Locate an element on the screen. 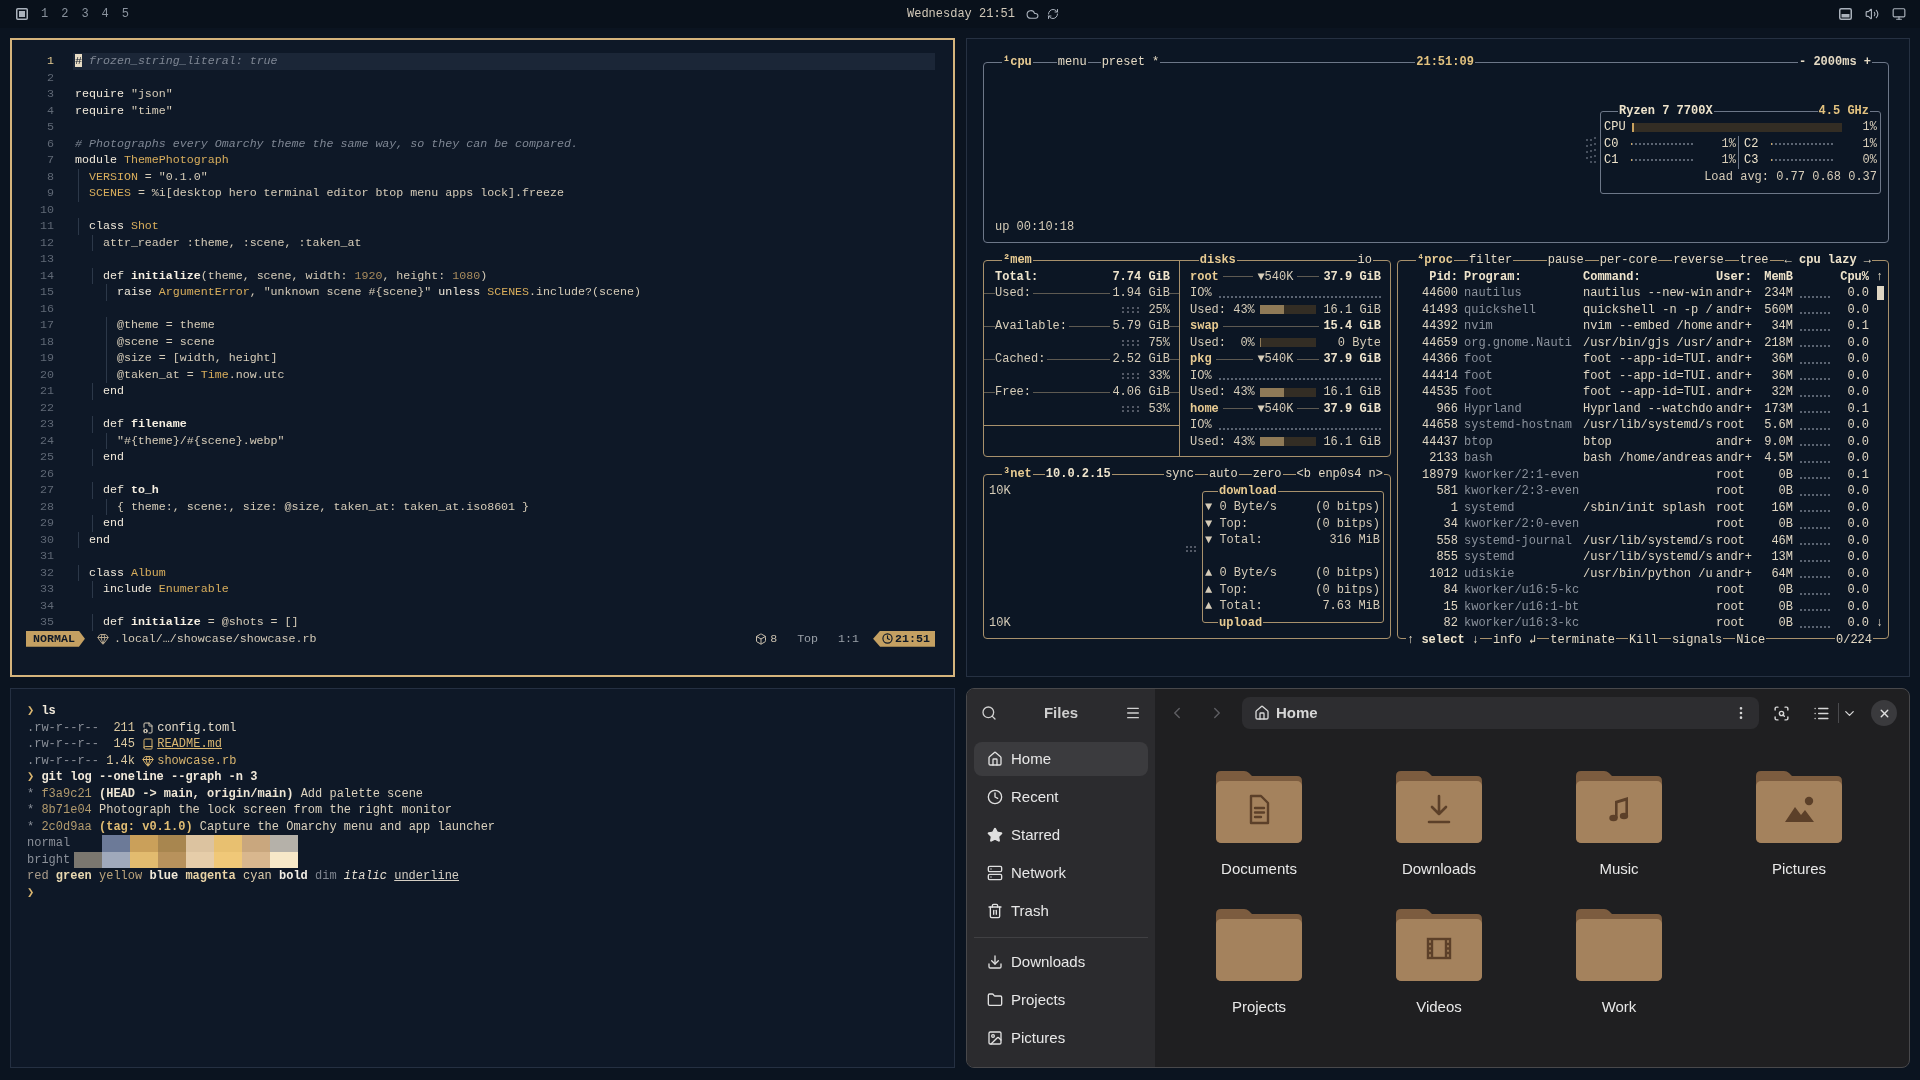 The image size is (1920, 1080). code-line: @size = [width, height] is located at coordinates (176, 358).